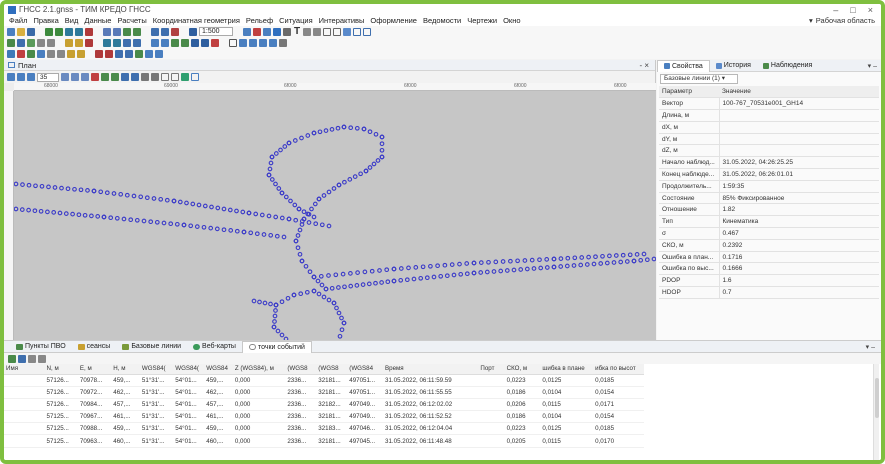 This screenshot has width=885, height=464. I want to click on print-view-icon, so click(195, 77).